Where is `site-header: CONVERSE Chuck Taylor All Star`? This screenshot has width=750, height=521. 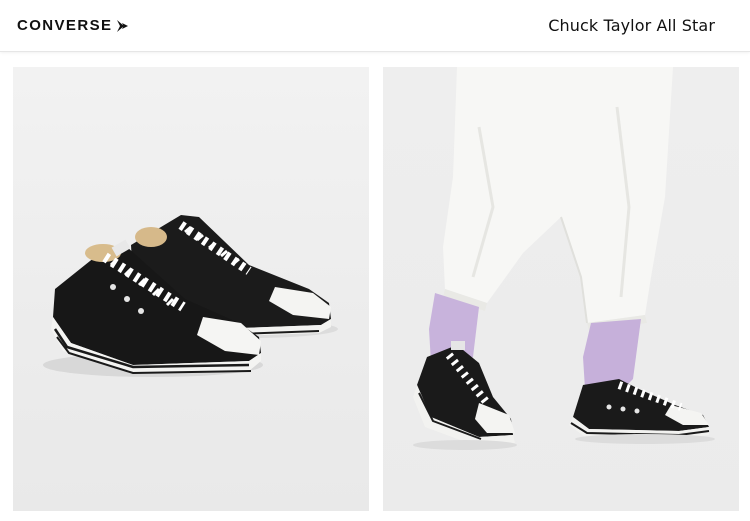 site-header: CONVERSE Chuck Taylor All Star is located at coordinates (375, 26).